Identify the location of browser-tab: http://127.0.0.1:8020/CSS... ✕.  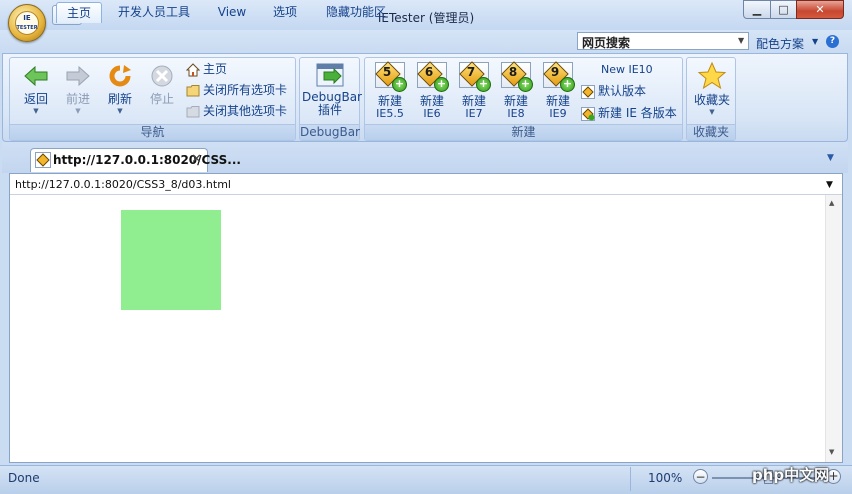
(135, 160).